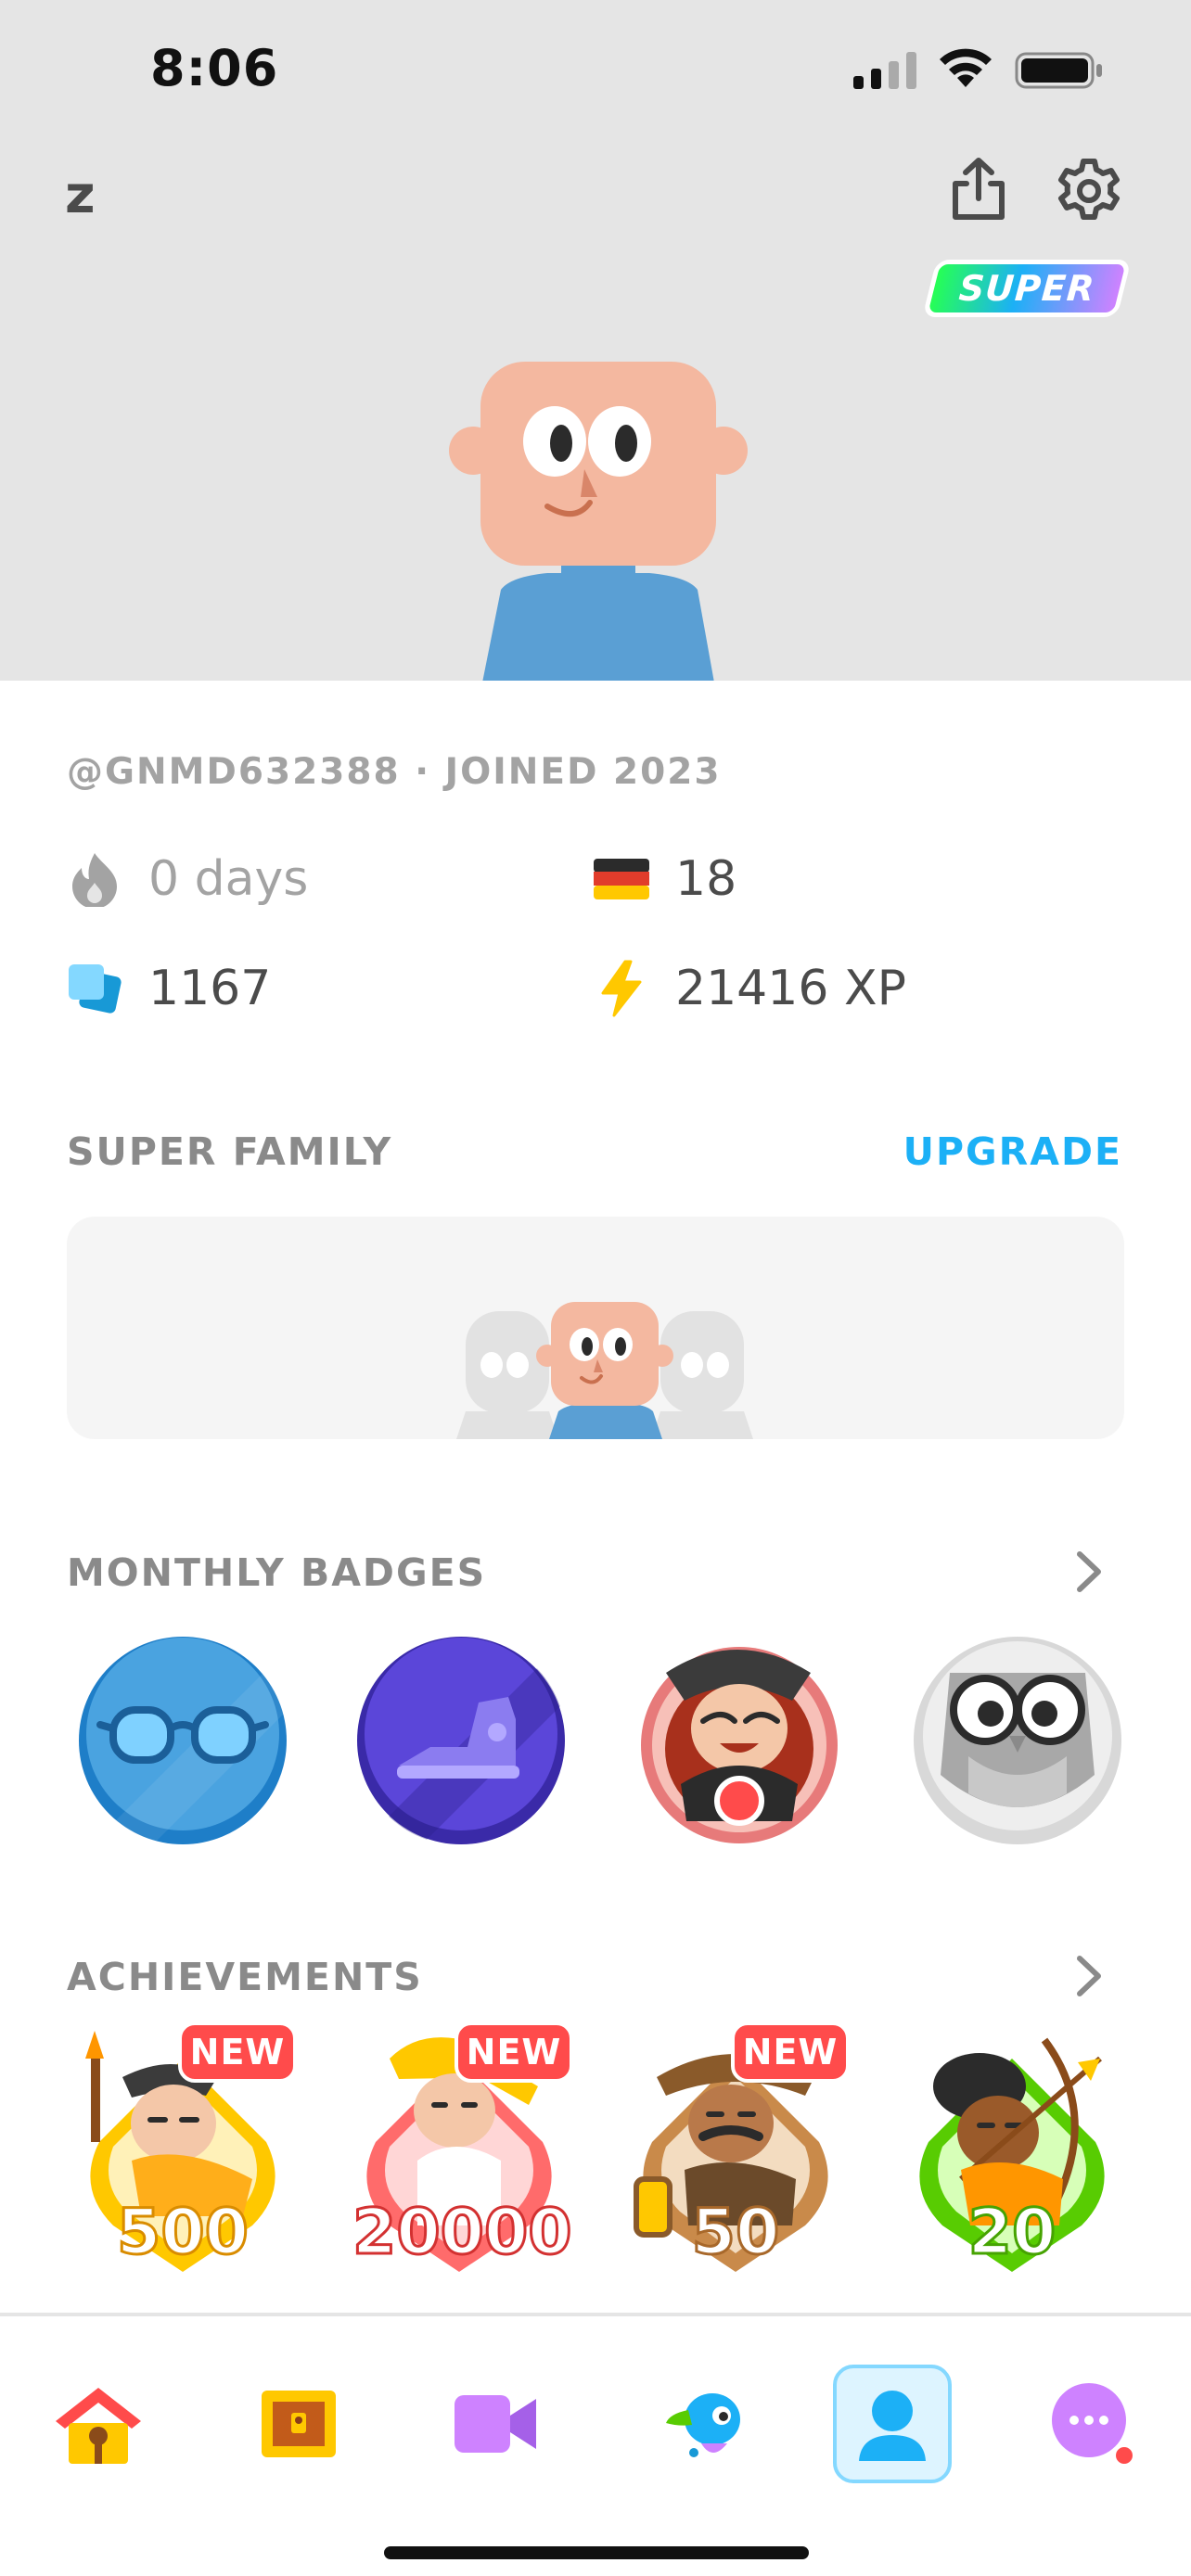 The width and height of the screenshot is (1191, 2576). Describe the element at coordinates (183, 2233) in the screenshot. I see `achievement-value: 500` at that location.